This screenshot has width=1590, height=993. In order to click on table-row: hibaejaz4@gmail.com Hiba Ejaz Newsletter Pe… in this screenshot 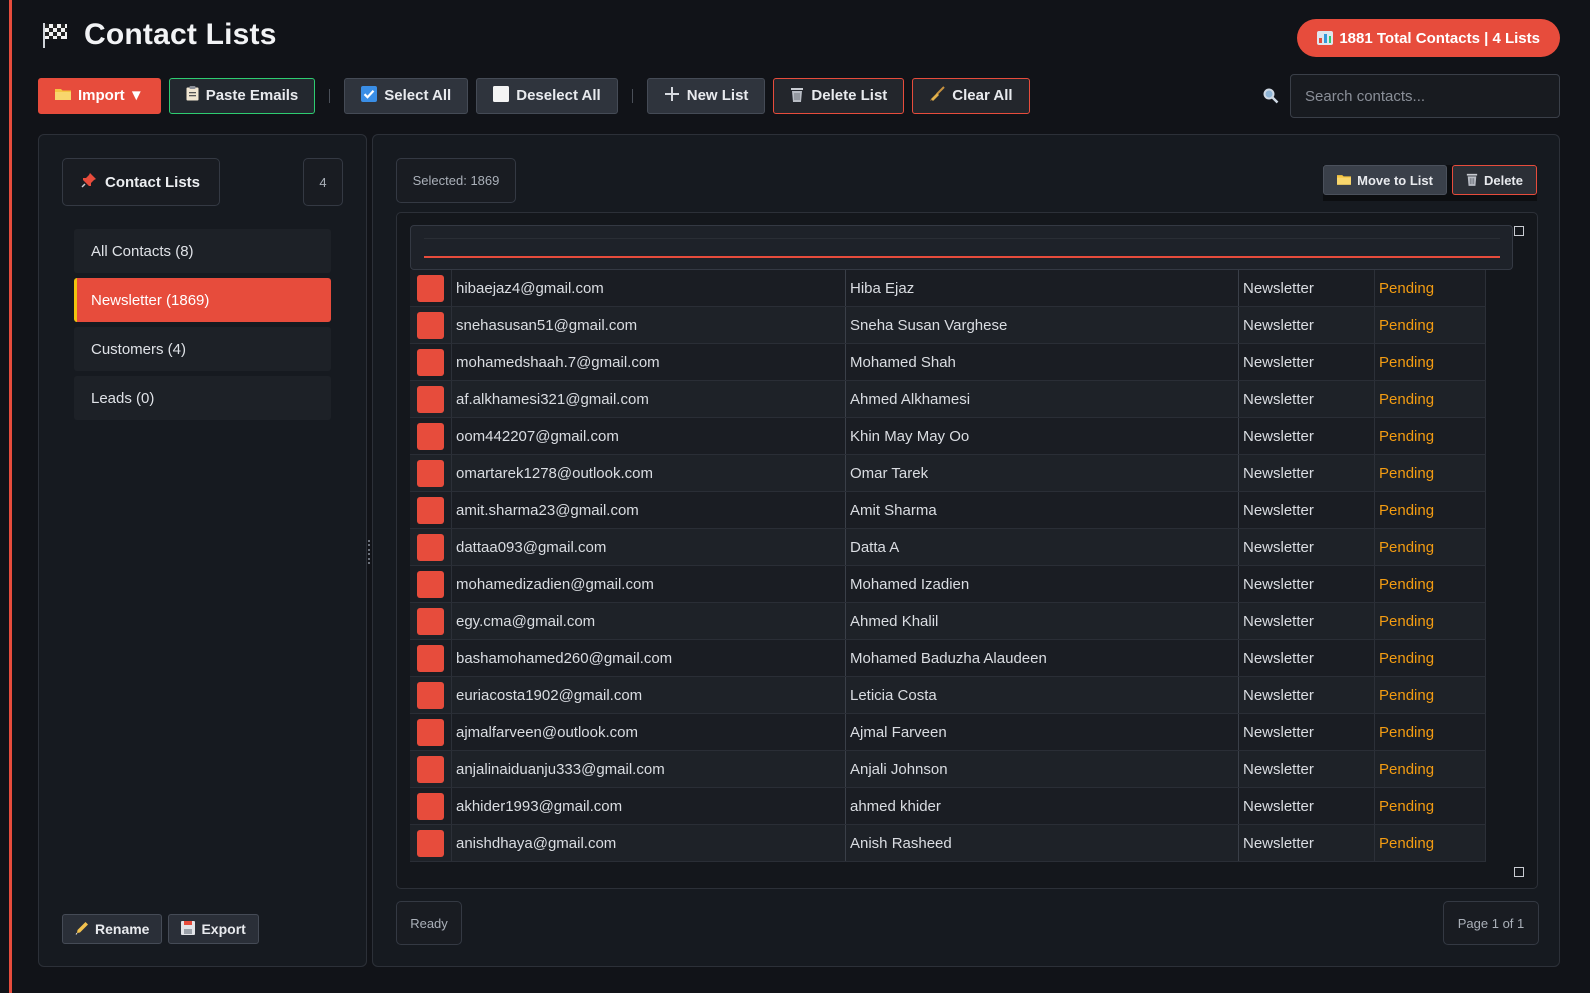, I will do `click(948, 288)`.